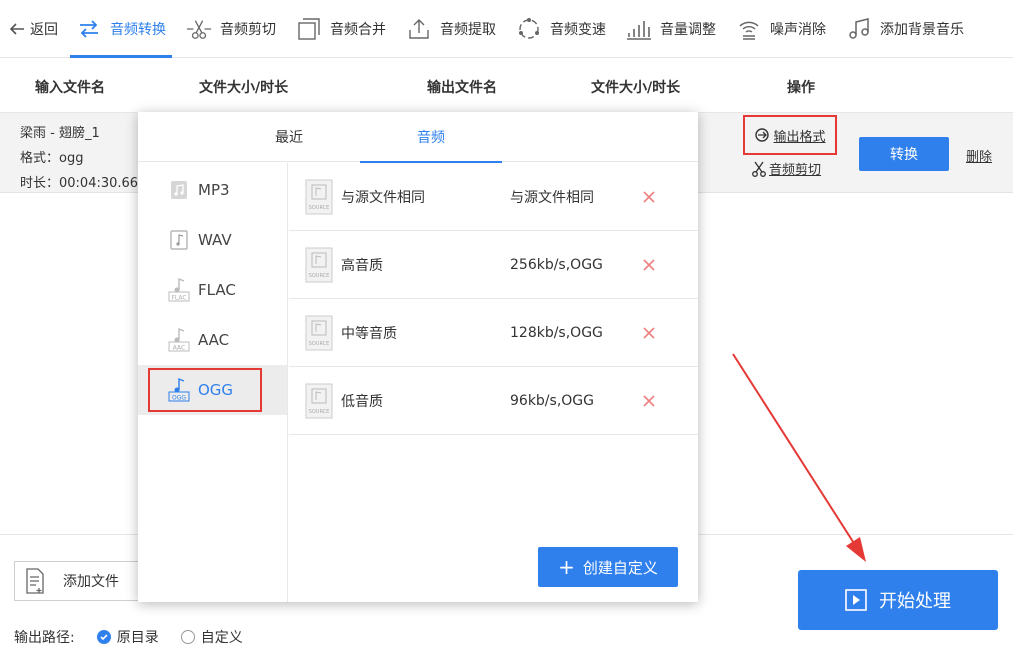 Image resolution: width=1013 pixels, height=654 pixels. I want to click on format-circle-icon, so click(762, 135).